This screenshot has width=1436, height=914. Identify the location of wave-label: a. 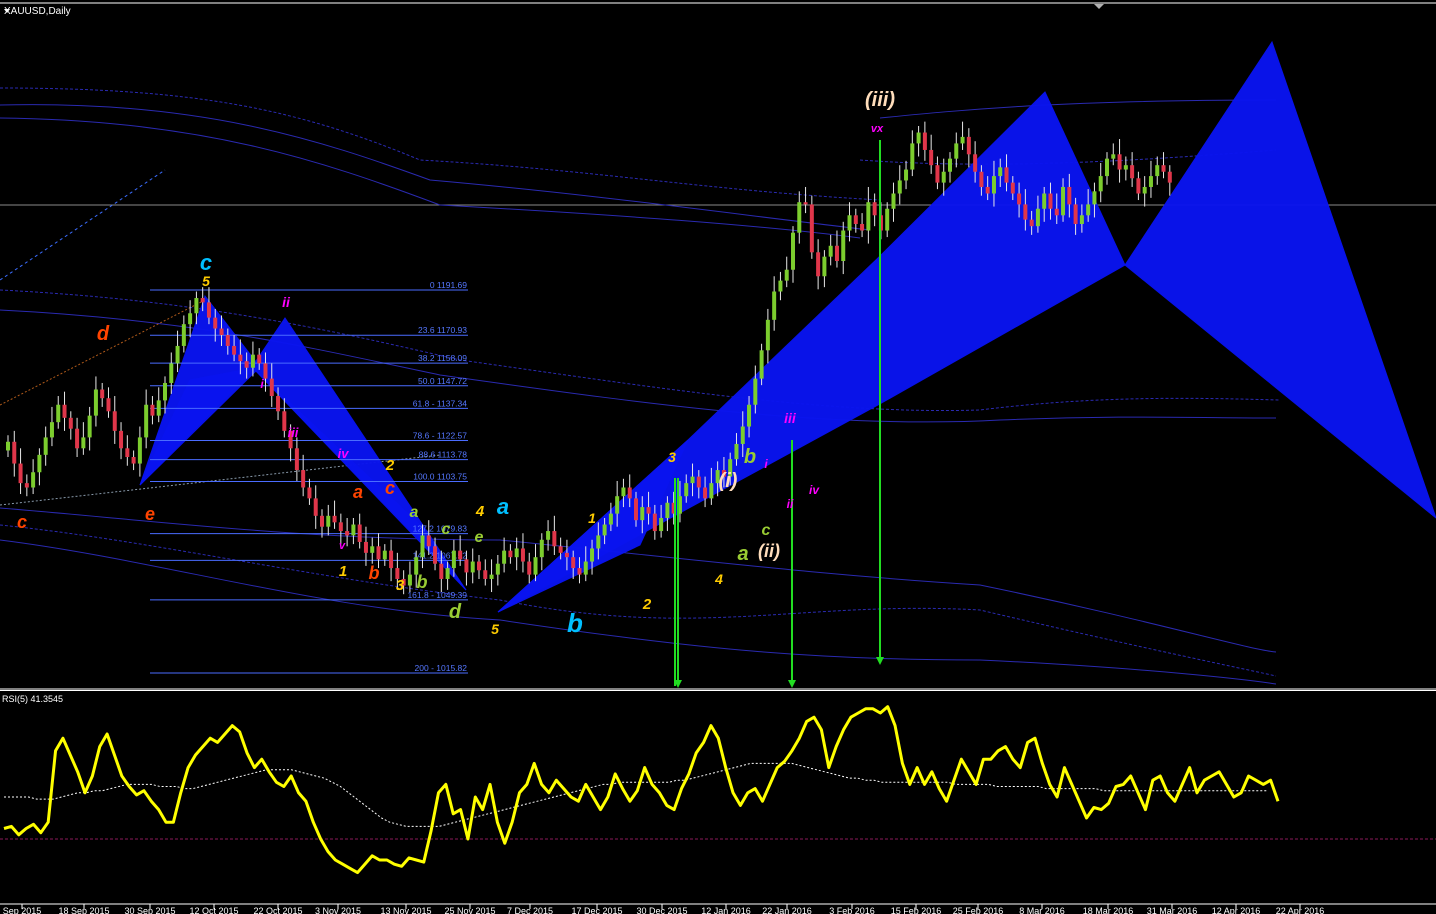
(742, 554).